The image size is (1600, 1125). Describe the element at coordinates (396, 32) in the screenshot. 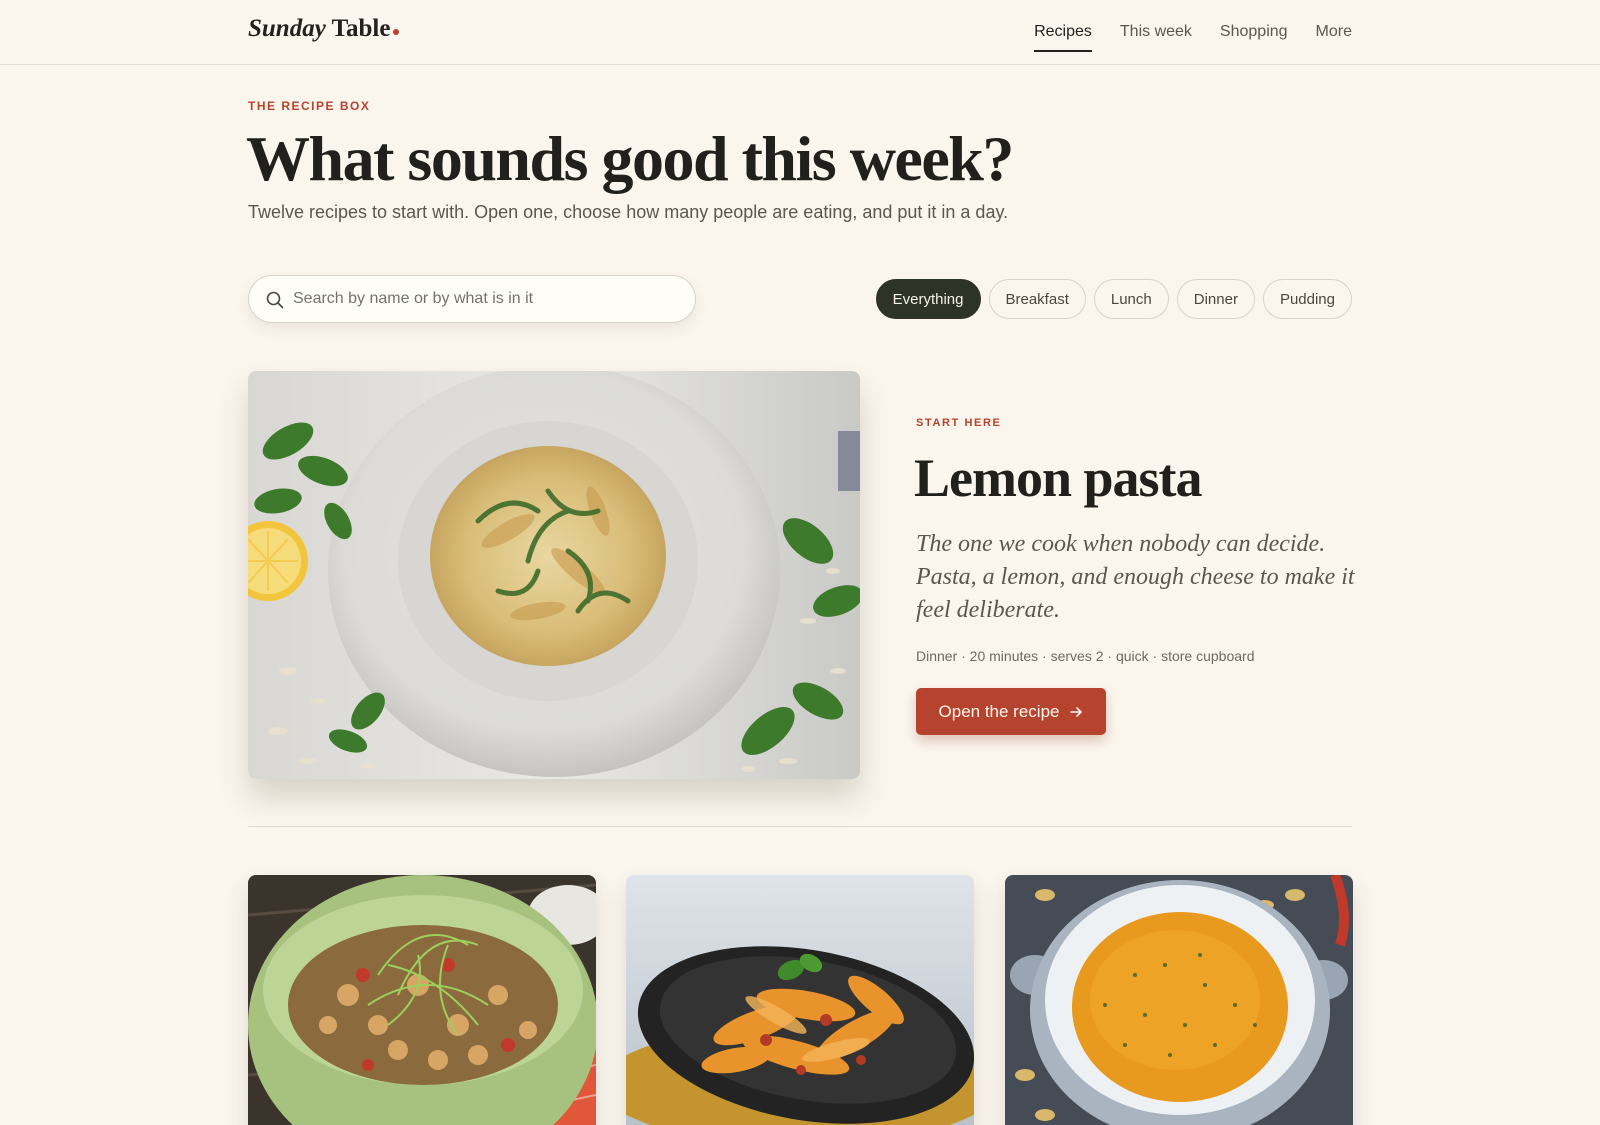

I see `brand-dot-icon` at that location.